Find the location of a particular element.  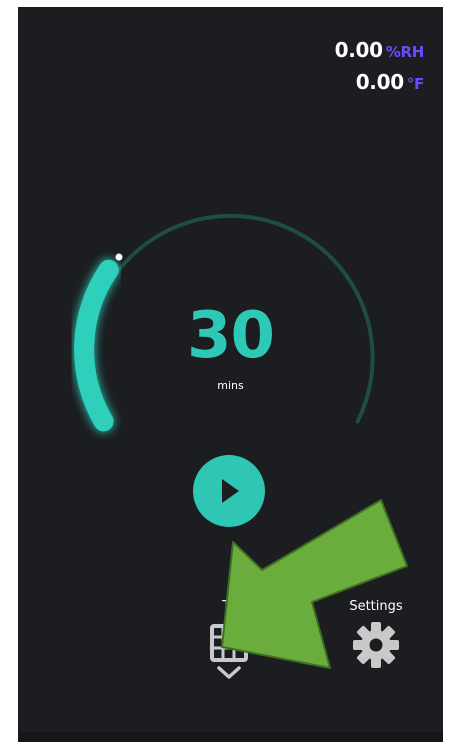

play-icon is located at coordinates (230, 491).